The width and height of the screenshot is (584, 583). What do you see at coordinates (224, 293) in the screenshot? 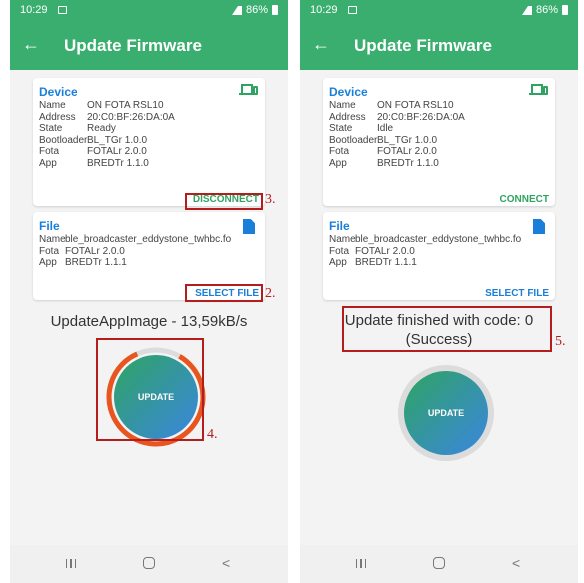
I see `annotation-box-select-file` at bounding box center [224, 293].